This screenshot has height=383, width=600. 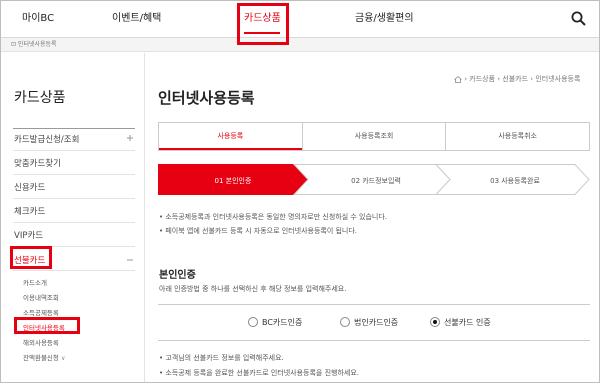 What do you see at coordinates (41, 297) in the screenshot?
I see `sub-item-usage: 이용내역조회` at bounding box center [41, 297].